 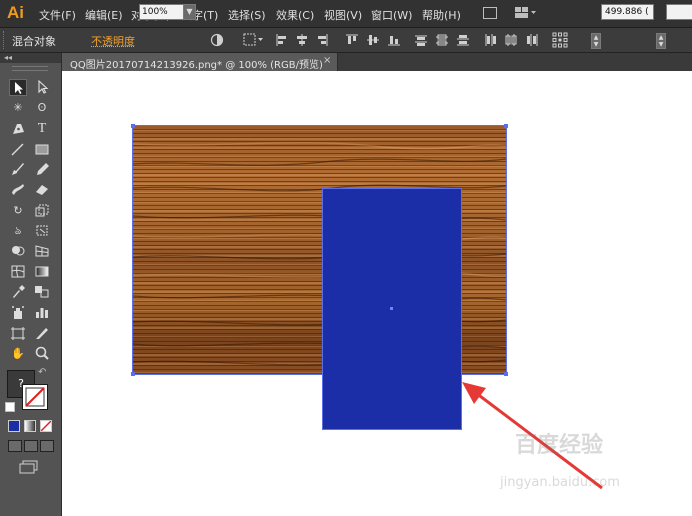 What do you see at coordinates (391, 308) in the screenshot?
I see `selection-center-point` at bounding box center [391, 308].